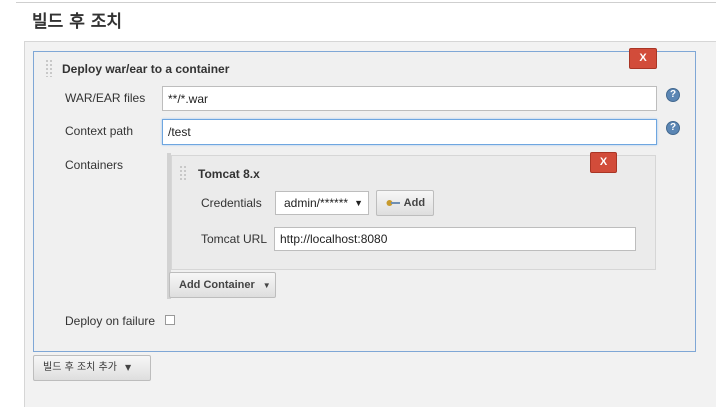 Image resolution: width=716 pixels, height=407 pixels. Describe the element at coordinates (99, 131) in the screenshot. I see `context-path-label: Context path` at that location.